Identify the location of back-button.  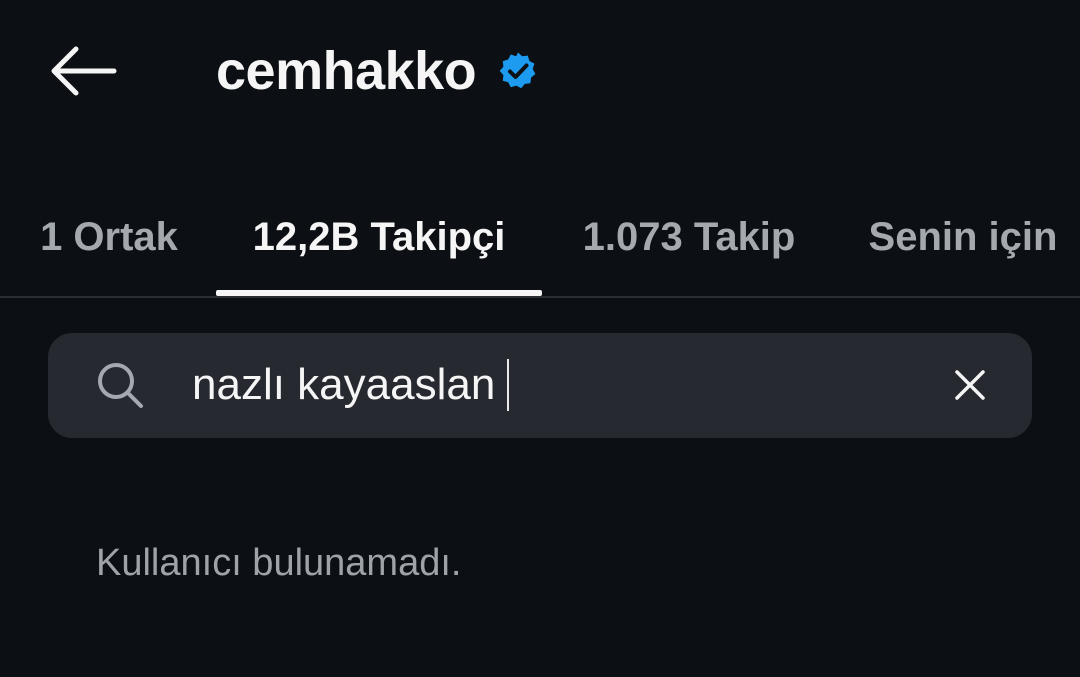
(83, 71).